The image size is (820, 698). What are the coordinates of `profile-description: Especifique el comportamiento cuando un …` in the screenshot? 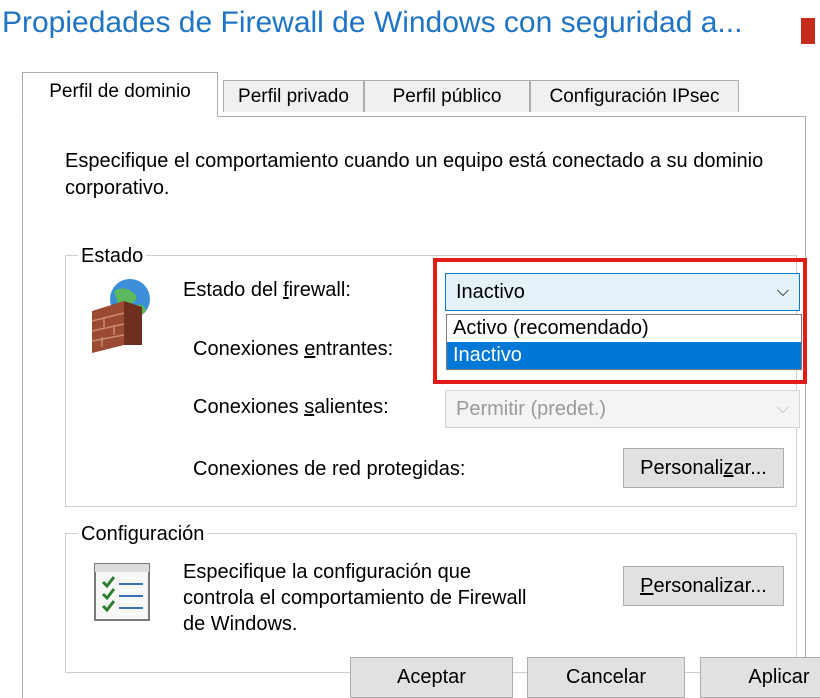 It's located at (414, 174).